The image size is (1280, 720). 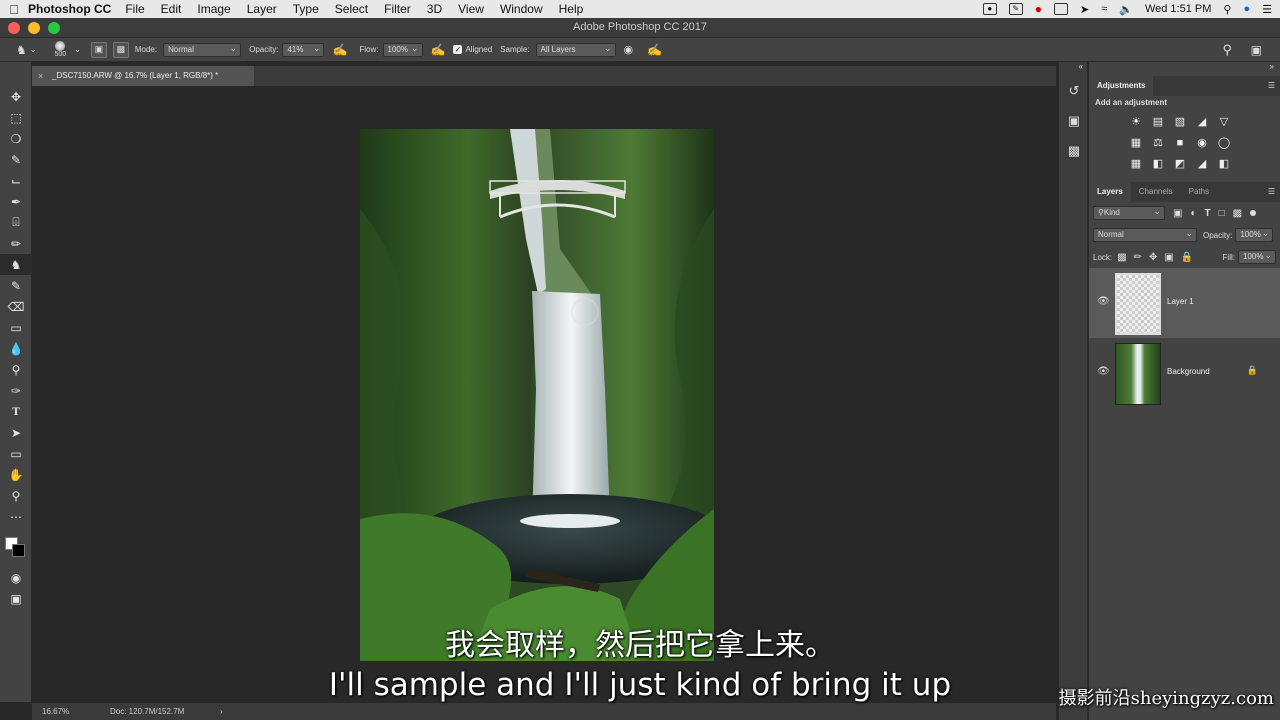 I want to click on background-color-swatch, so click(x=18, y=550).